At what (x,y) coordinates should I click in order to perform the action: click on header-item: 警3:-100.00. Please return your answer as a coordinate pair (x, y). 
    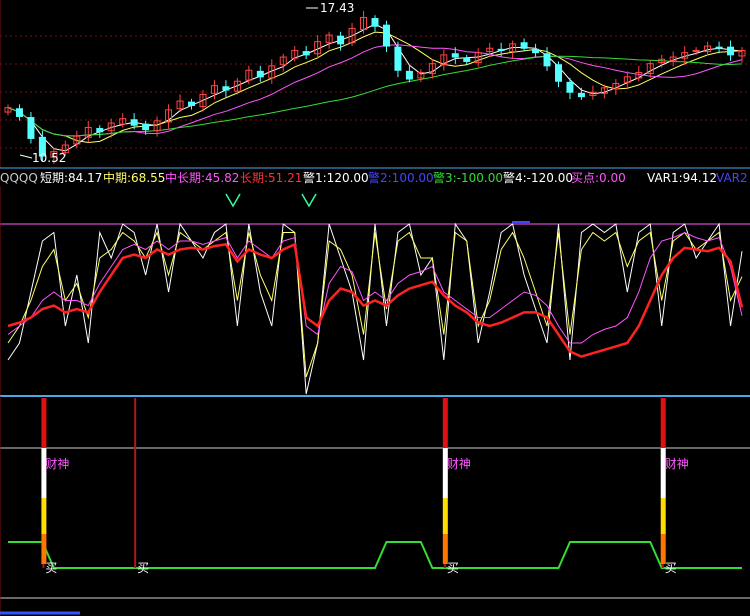
    Looking at the image, I should click on (468, 177).